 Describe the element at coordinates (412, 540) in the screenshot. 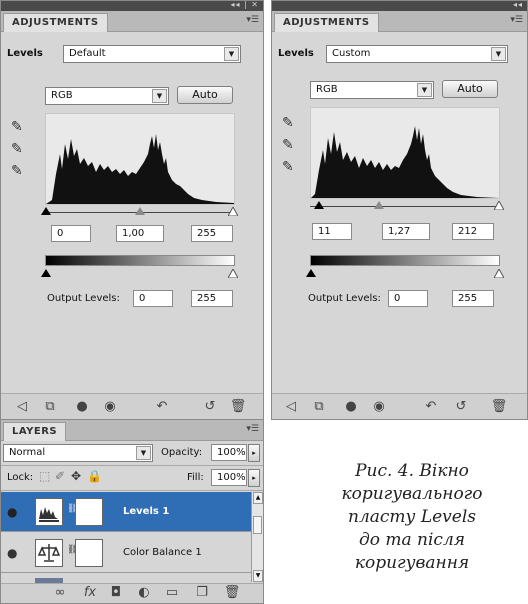

I see `caption-line: до та після` at that location.